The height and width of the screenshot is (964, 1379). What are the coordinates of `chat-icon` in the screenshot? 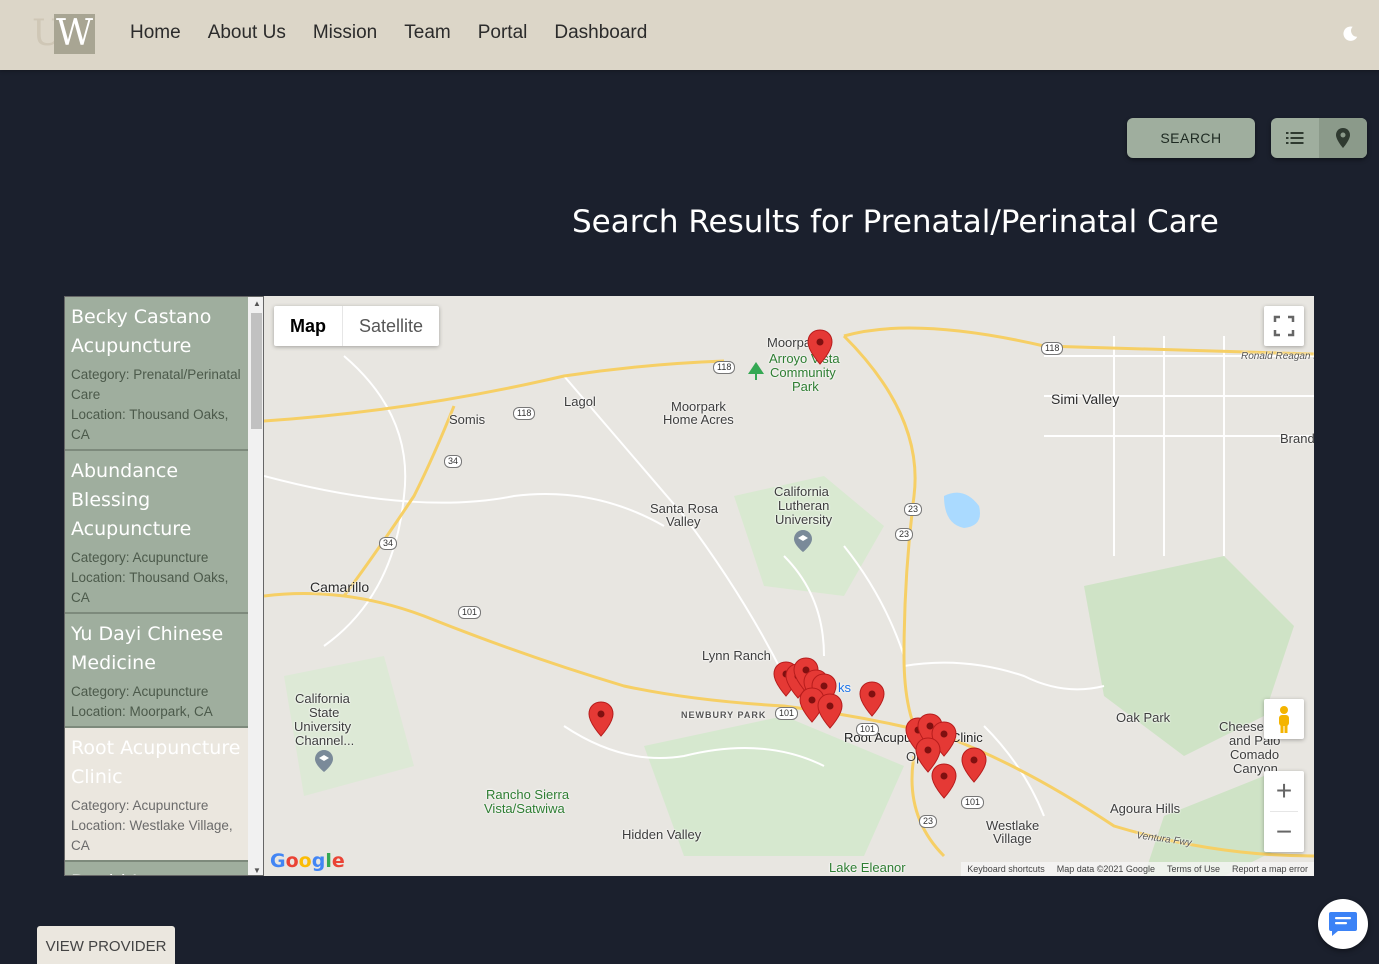 It's located at (1343, 924).